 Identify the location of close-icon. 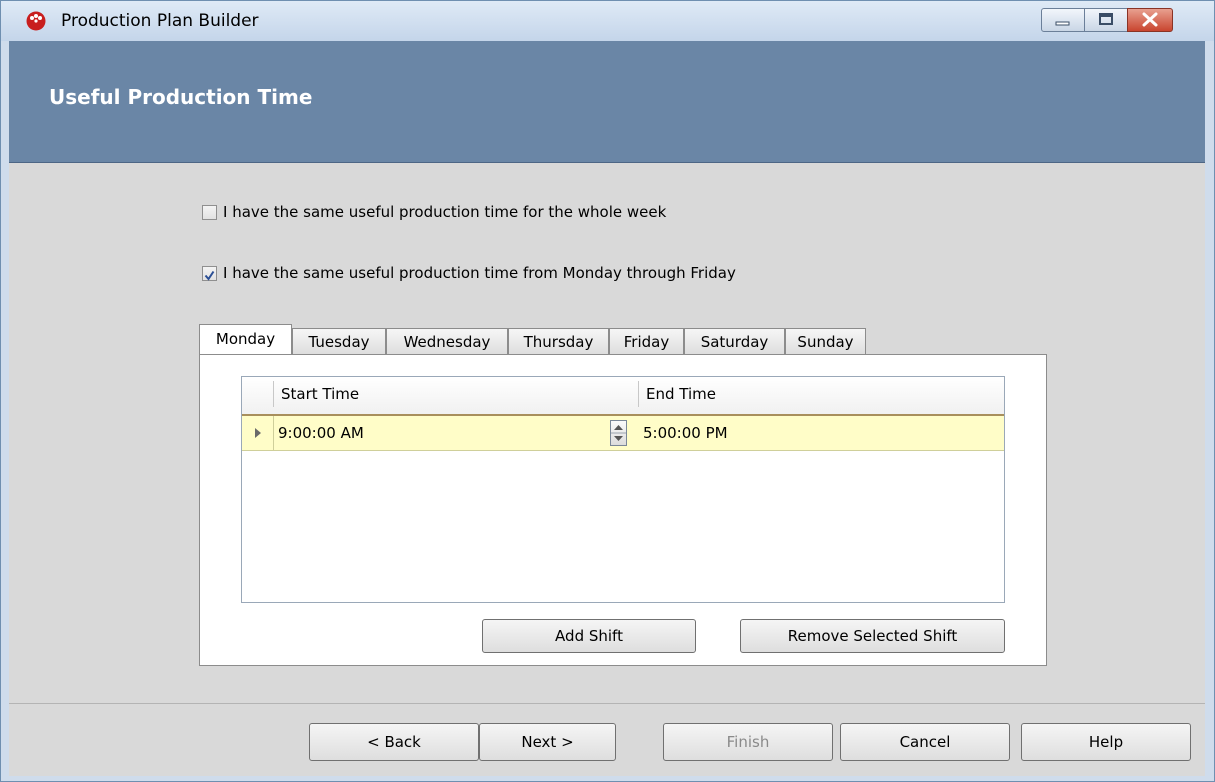
(1150, 19).